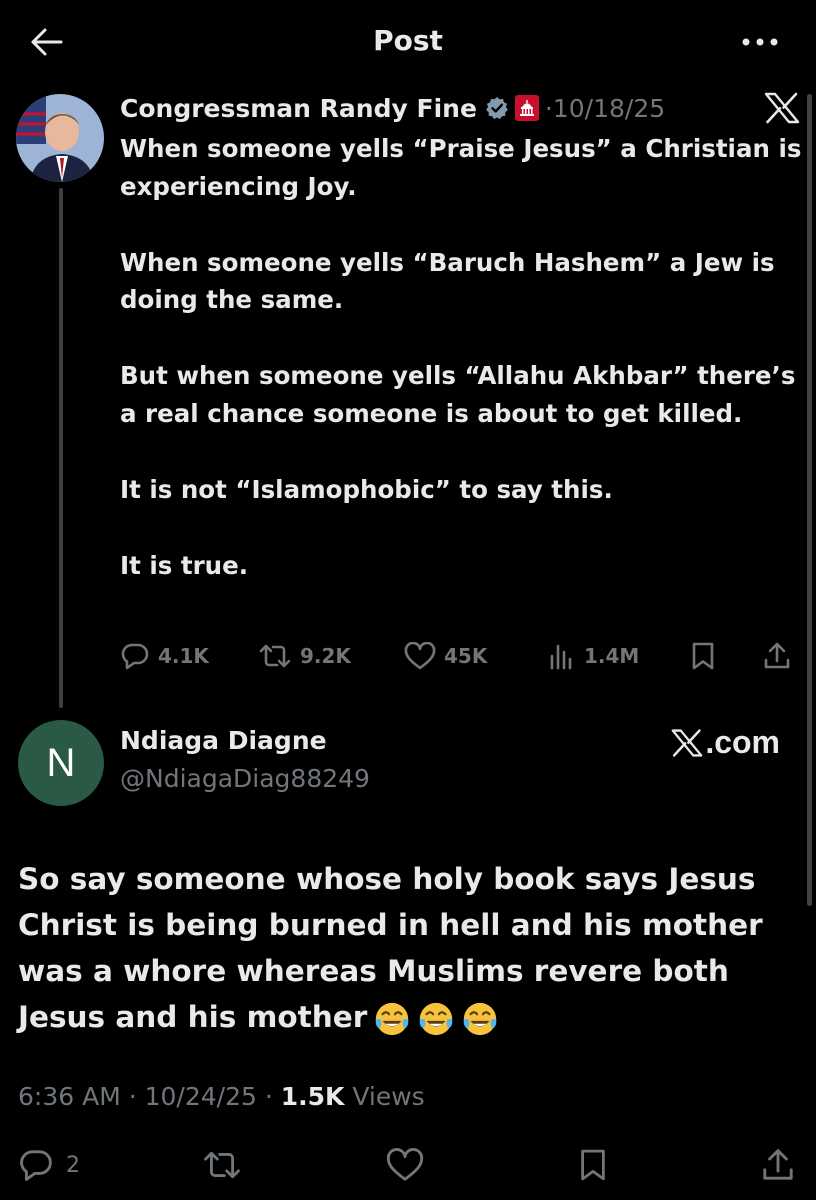 The height and width of the screenshot is (1200, 816). What do you see at coordinates (384, 1096) in the screenshot?
I see `views-label: Views` at bounding box center [384, 1096].